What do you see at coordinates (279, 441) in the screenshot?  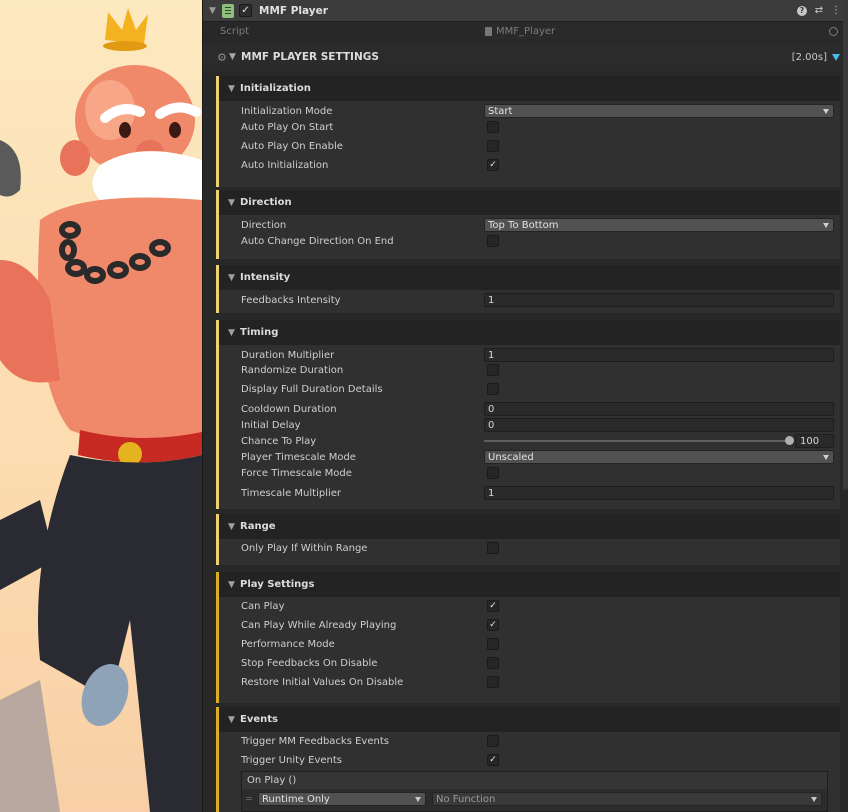 I see `field-label: Chance To Play` at bounding box center [279, 441].